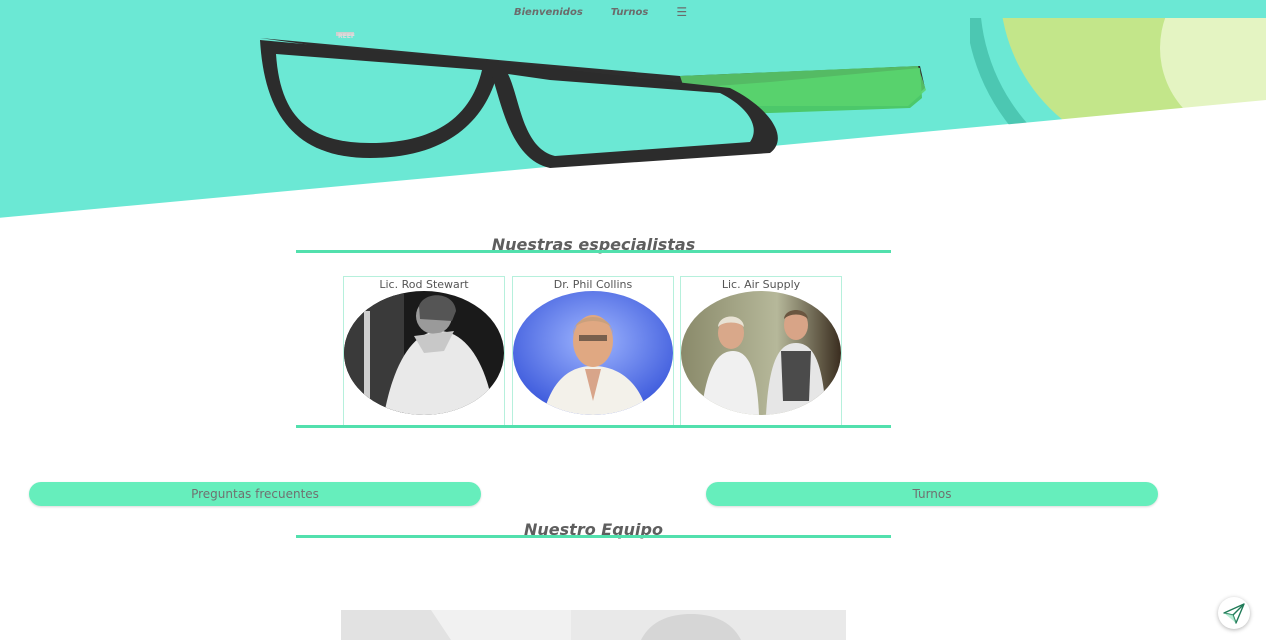  I want to click on nav-item-bienvenidos: Bienvenidos, so click(548, 12).